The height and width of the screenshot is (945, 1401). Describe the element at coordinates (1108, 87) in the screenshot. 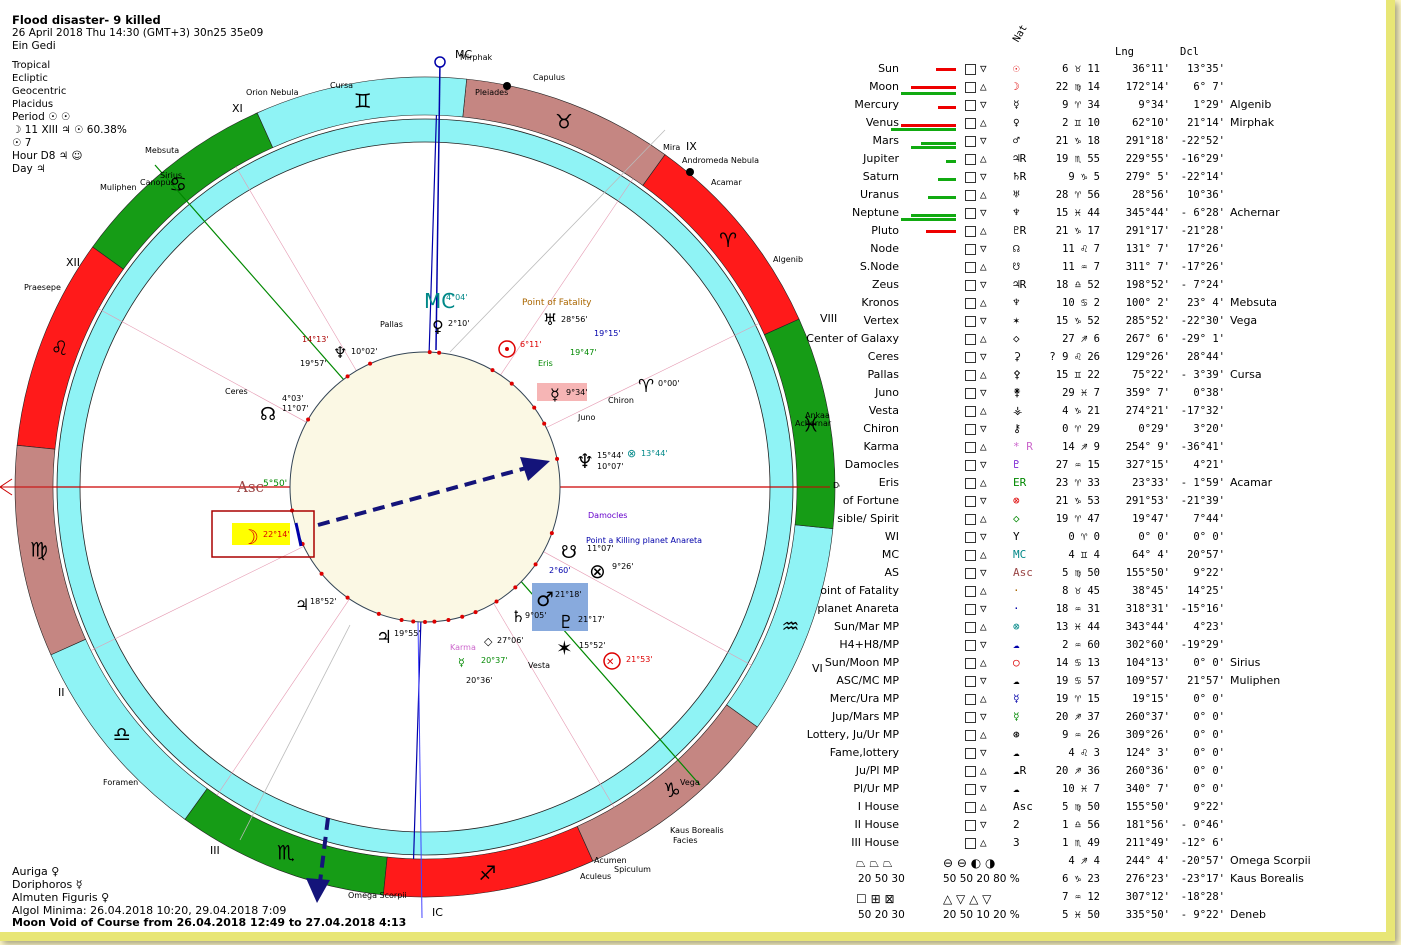

I see `table-row: Moon △ ☽ 22 ♍ 14 172°14' 6° 7'` at that location.